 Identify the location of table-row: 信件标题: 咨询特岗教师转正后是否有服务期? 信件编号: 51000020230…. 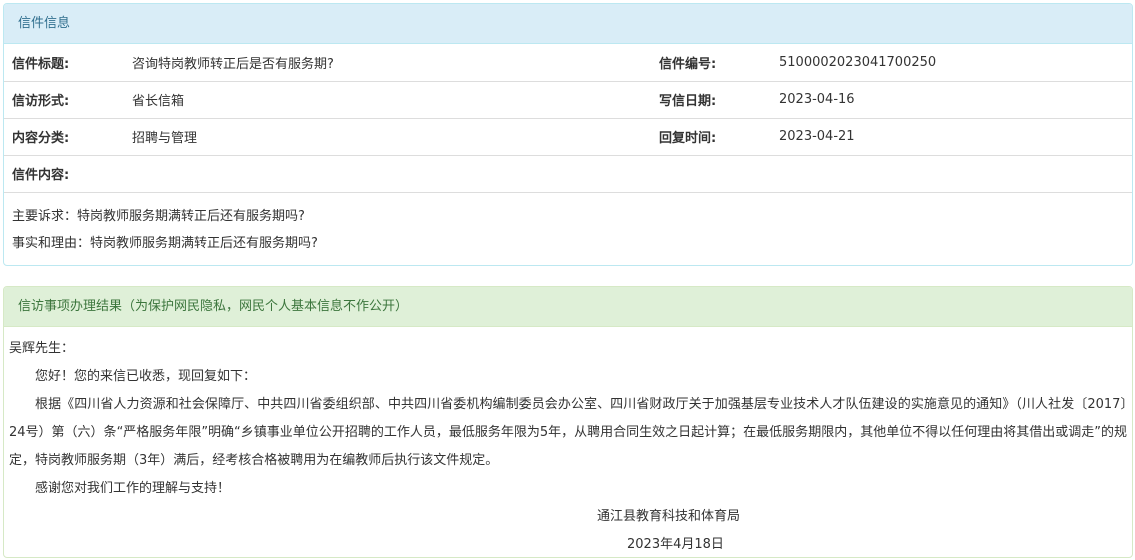
(568, 63).